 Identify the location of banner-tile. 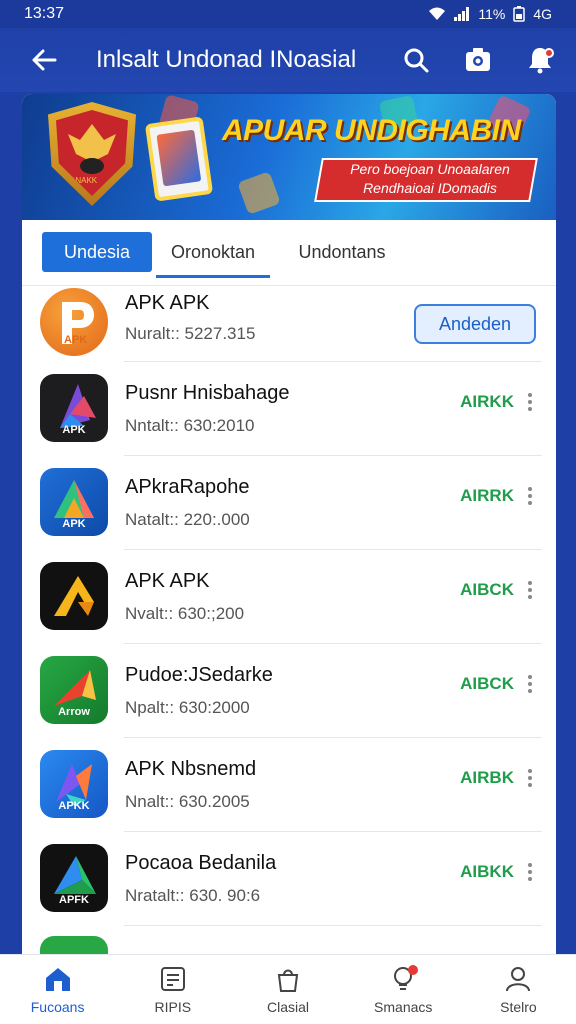
(259, 193).